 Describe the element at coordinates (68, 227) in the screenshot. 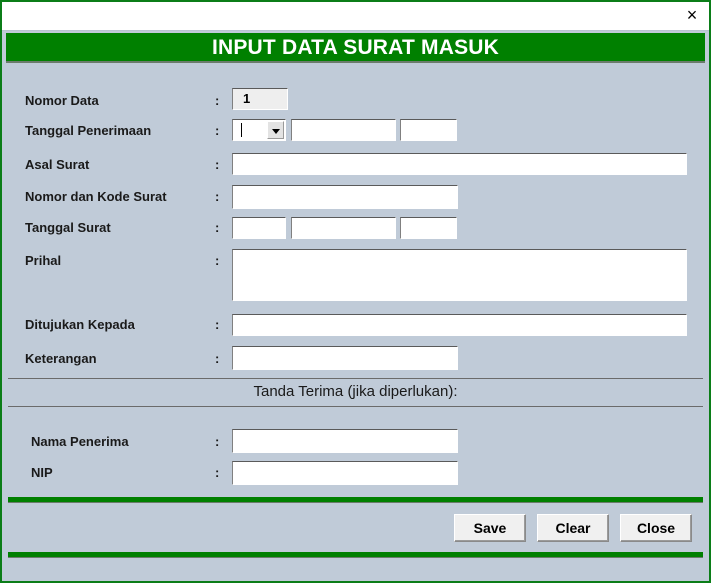

I see `label-tanggal-surat: Tanggal Surat` at that location.